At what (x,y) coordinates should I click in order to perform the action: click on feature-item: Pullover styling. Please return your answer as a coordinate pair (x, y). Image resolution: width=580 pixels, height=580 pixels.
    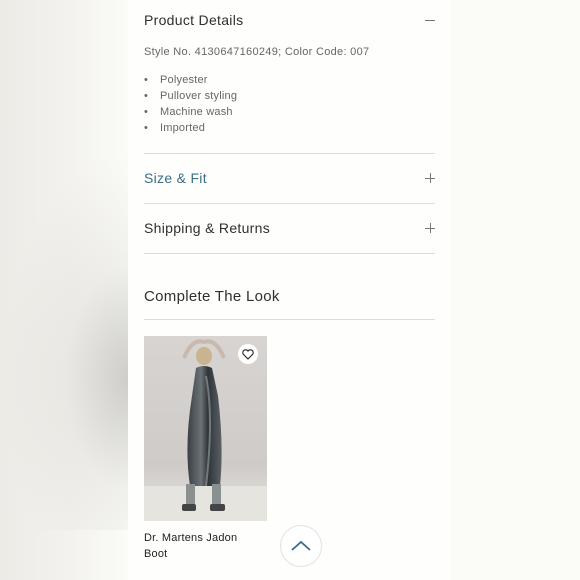
    Looking at the image, I should click on (190, 96).